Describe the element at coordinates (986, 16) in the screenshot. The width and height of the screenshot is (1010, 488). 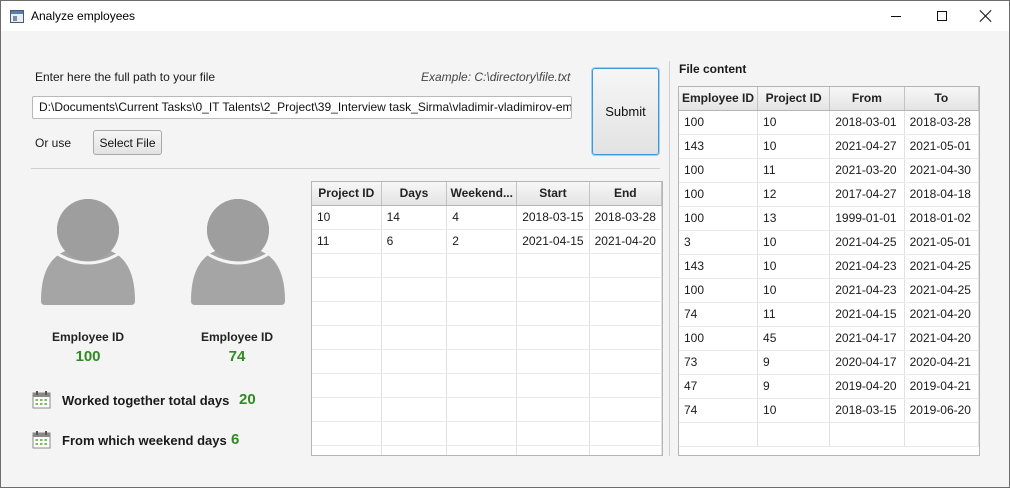
I see `close-button` at that location.